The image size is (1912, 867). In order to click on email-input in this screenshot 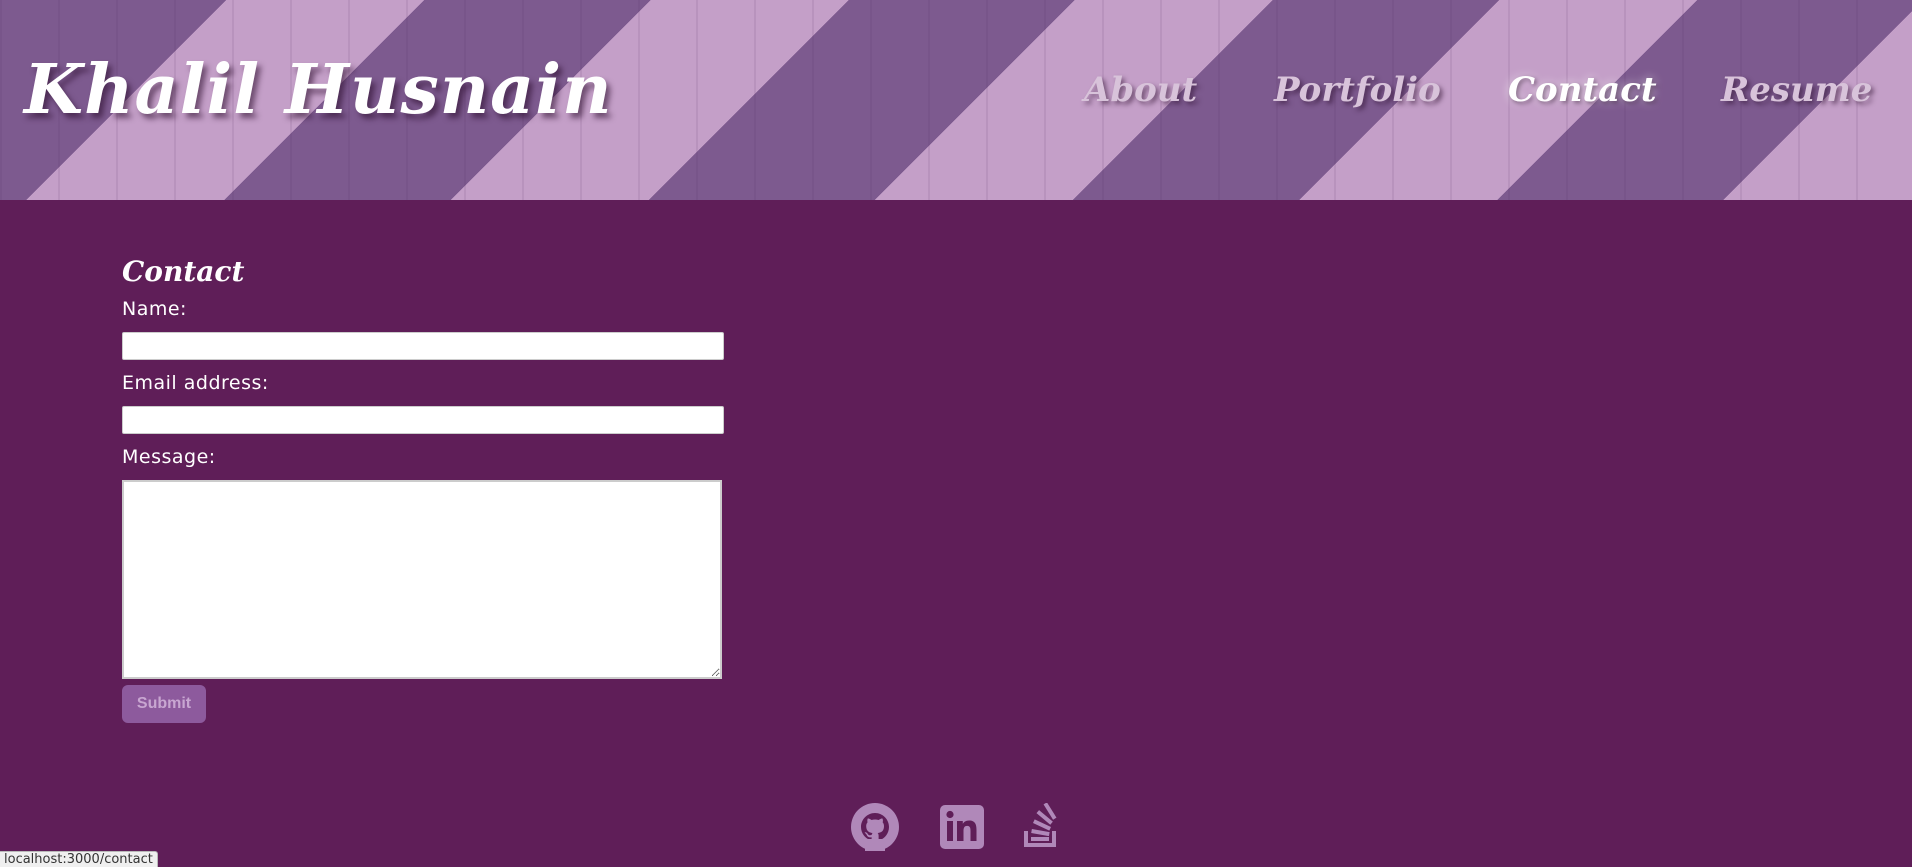, I will do `click(423, 420)`.